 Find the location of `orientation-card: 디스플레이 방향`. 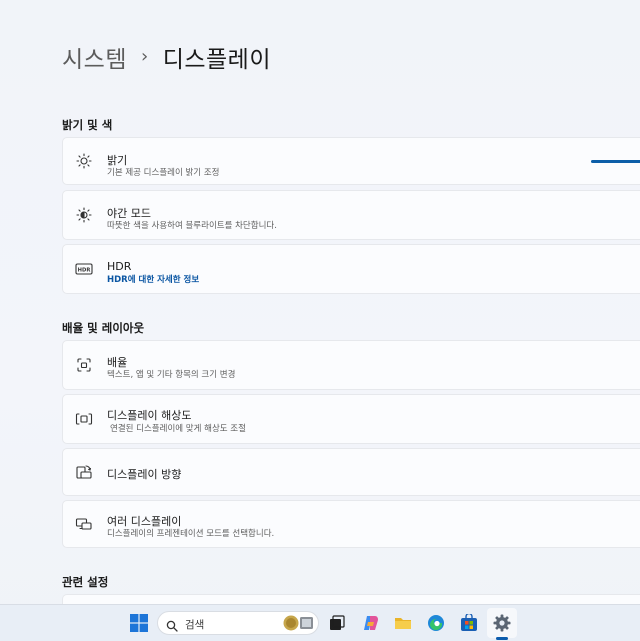

orientation-card: 디스플레이 방향 is located at coordinates (351, 472).